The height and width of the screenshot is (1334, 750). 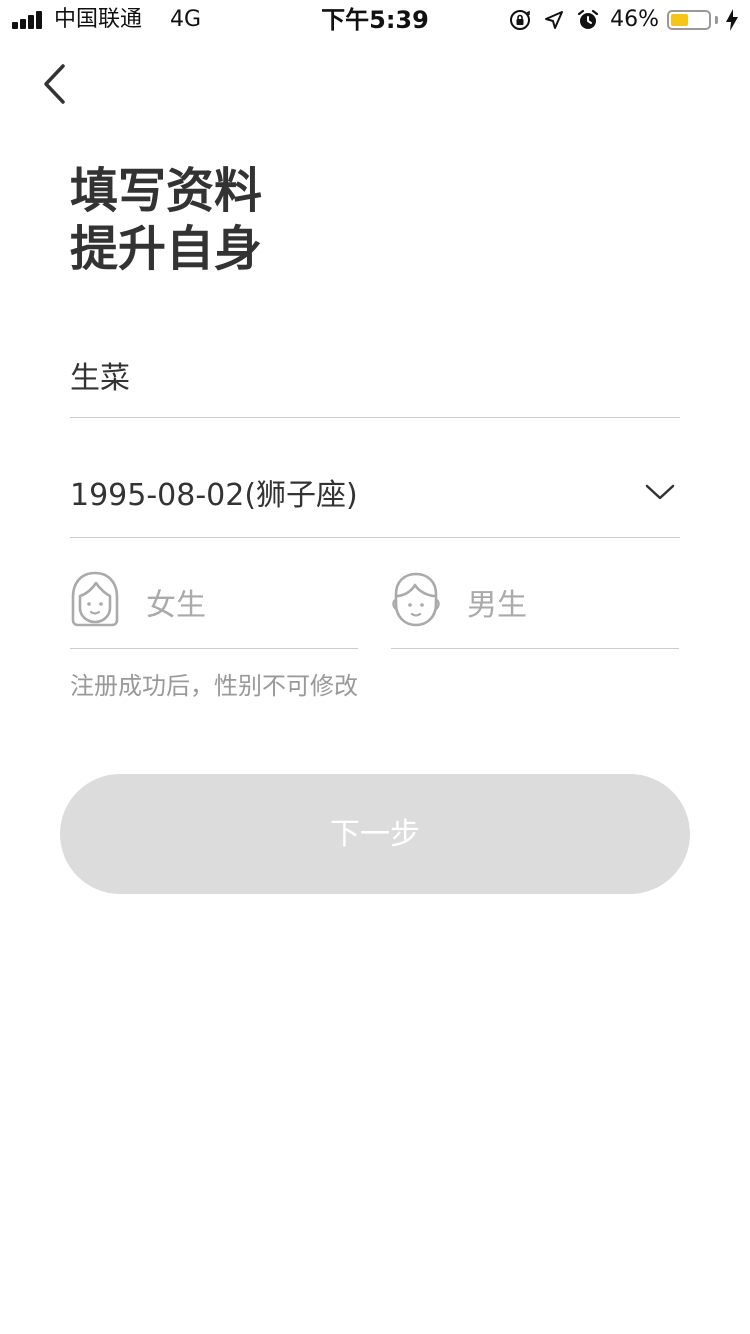 I want to click on status-bar: 中国联通 4G 下午5:39 46%, so click(x=375, y=20).